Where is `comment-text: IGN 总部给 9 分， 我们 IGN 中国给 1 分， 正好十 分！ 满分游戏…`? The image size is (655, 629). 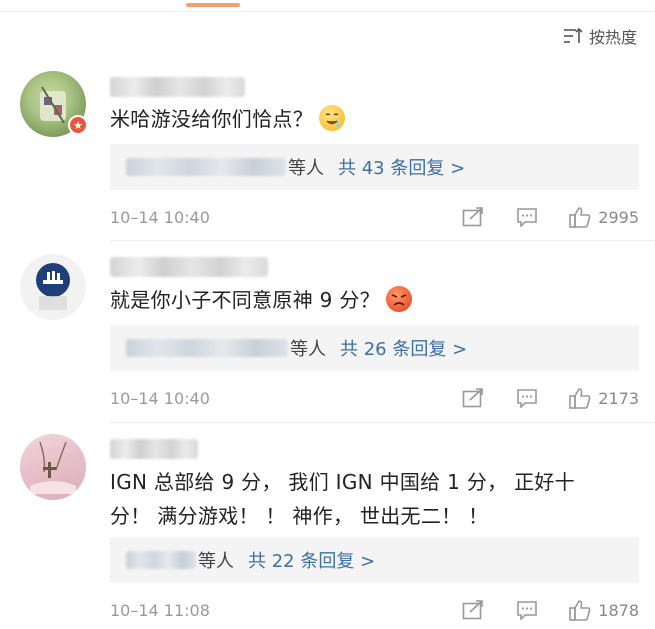 comment-text: IGN 总部给 9 分， 我们 IGN 中国给 1 分， 正好十 分！ 满分游戏… is located at coordinates (342, 499).